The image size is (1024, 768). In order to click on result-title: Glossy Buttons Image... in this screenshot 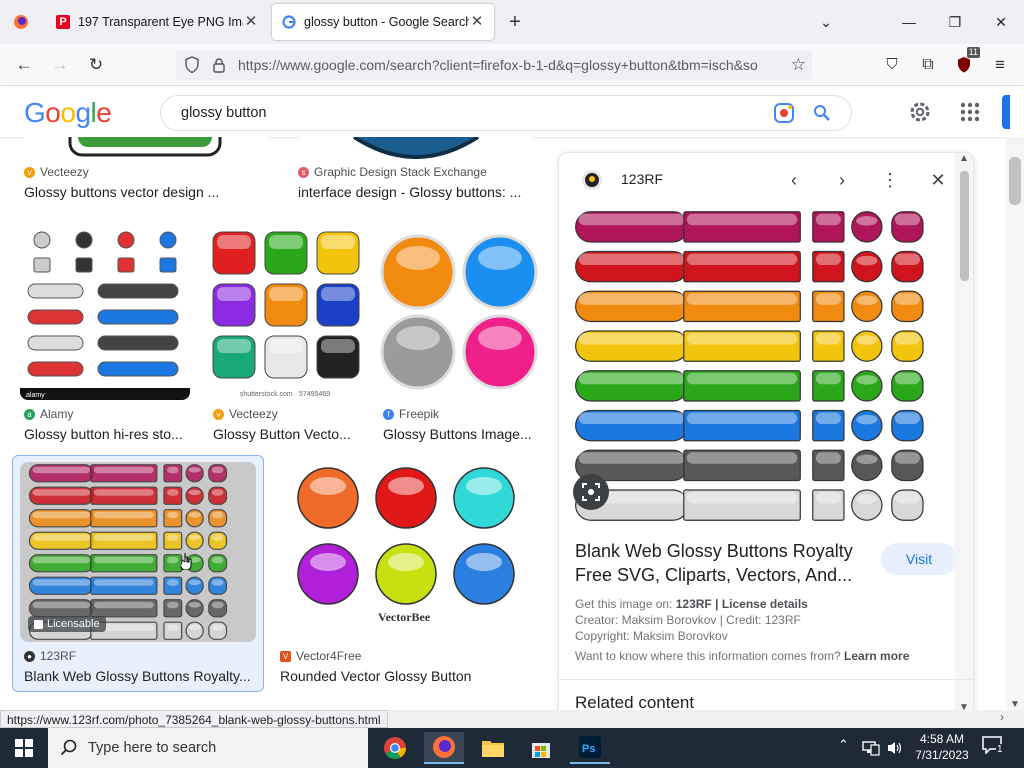, I will do `click(460, 434)`.